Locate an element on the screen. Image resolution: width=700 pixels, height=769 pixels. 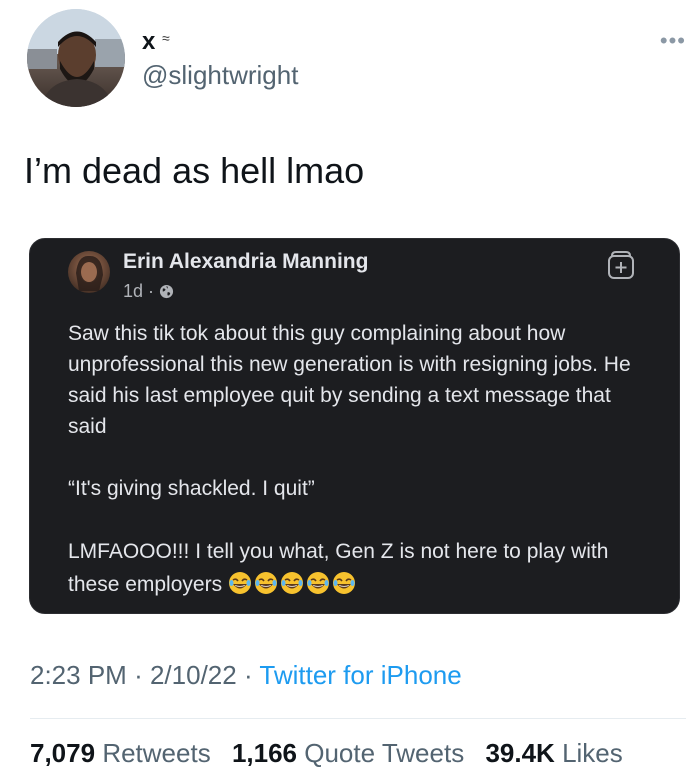
quoted-post-meta: 1d · is located at coordinates (148, 291).